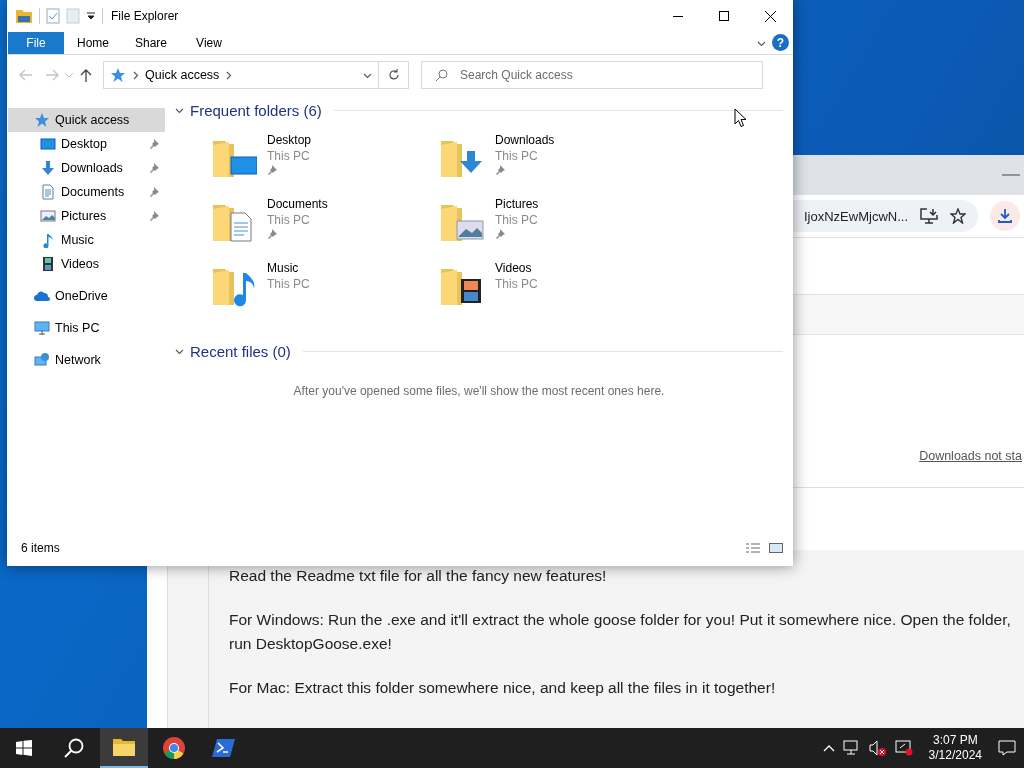 The height and width of the screenshot is (768, 1024). I want to click on section-title: Recent files (0), so click(240, 351).